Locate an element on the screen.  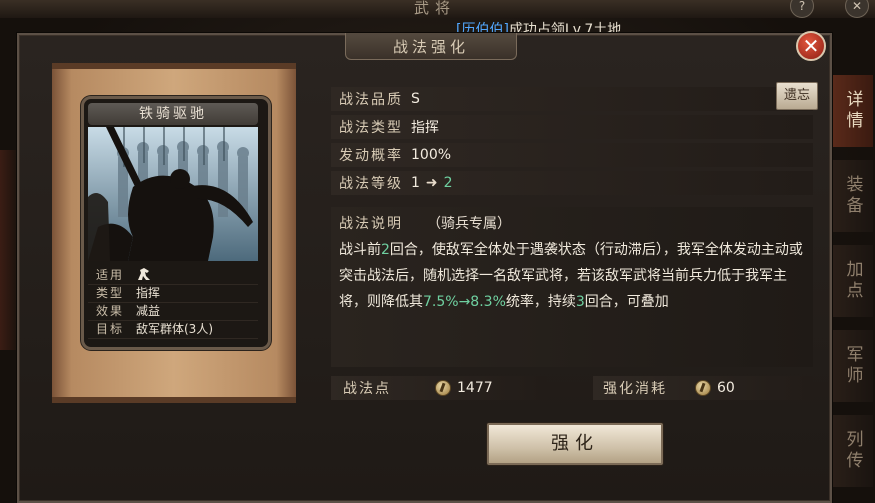
dialog-title: 战法强化 is located at coordinates (430, 47).